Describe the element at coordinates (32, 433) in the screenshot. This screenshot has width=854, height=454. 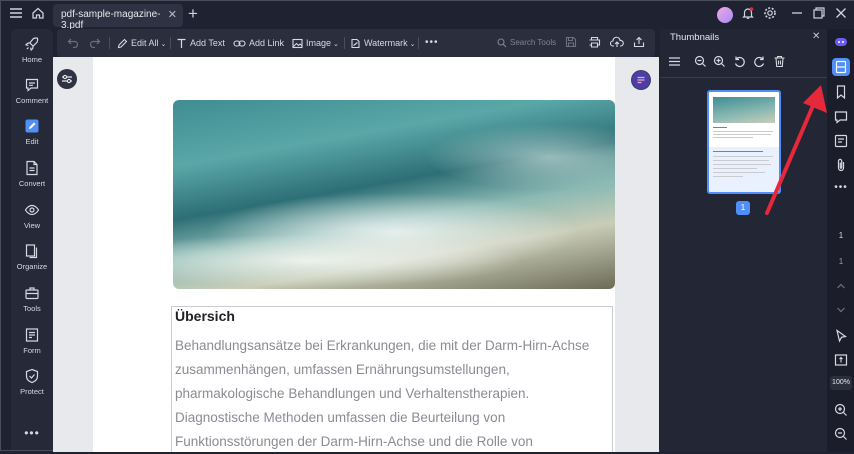
I see `sidebar-more-icon: •••` at that location.